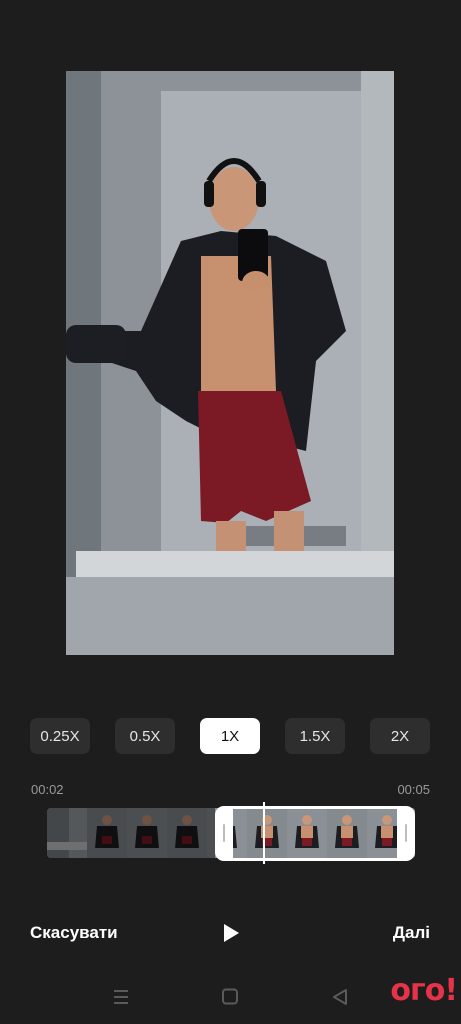 The width and height of the screenshot is (461, 1024). What do you see at coordinates (230, 997) in the screenshot?
I see `home-icon` at bounding box center [230, 997].